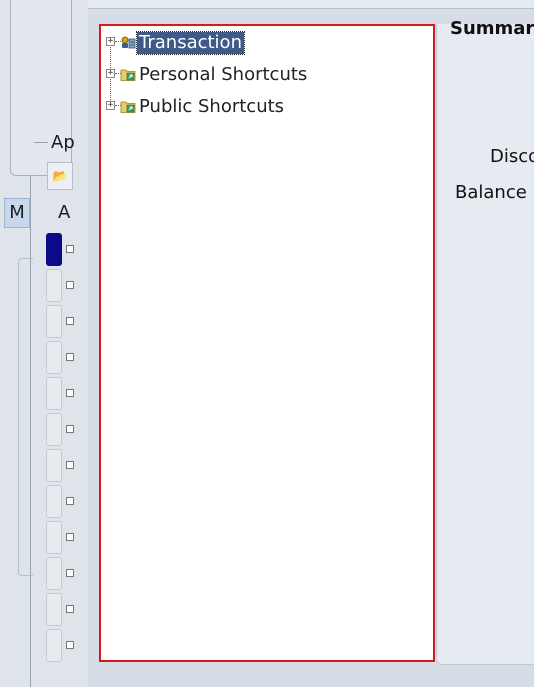  What do you see at coordinates (190, 43) in the screenshot?
I see `tree-node-label: Transaction` at bounding box center [190, 43].